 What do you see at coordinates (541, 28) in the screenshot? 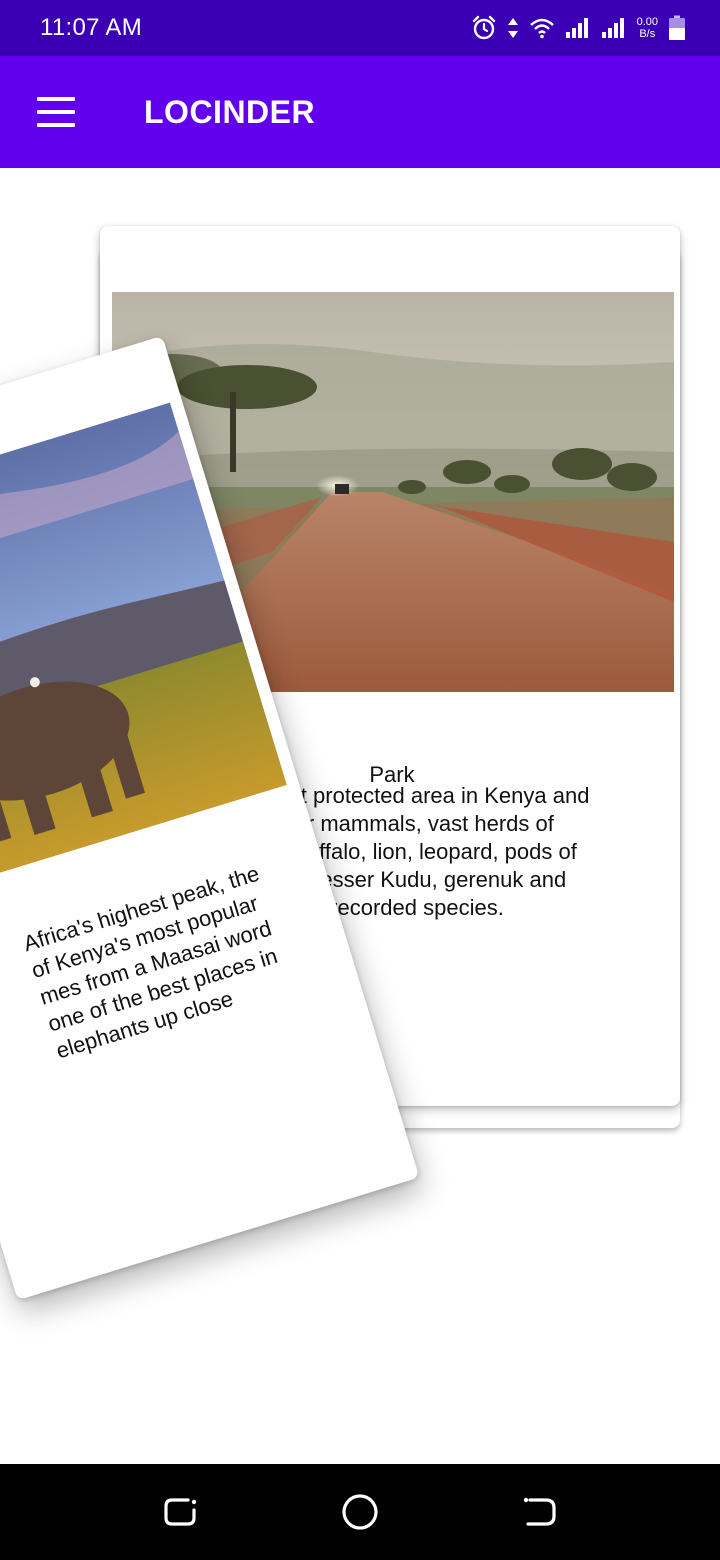
I see `wifi-icon` at bounding box center [541, 28].